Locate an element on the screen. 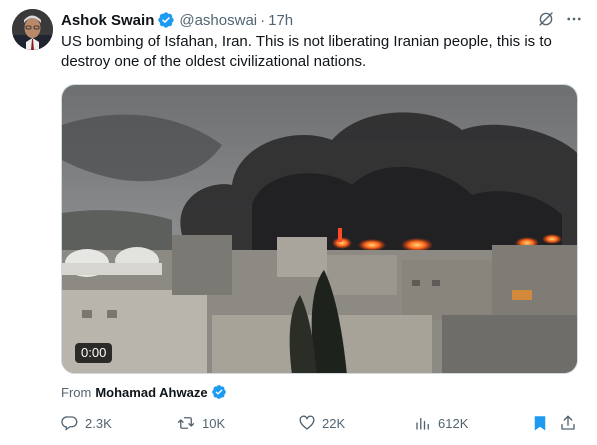  like-button: 22K is located at coordinates (321, 423).